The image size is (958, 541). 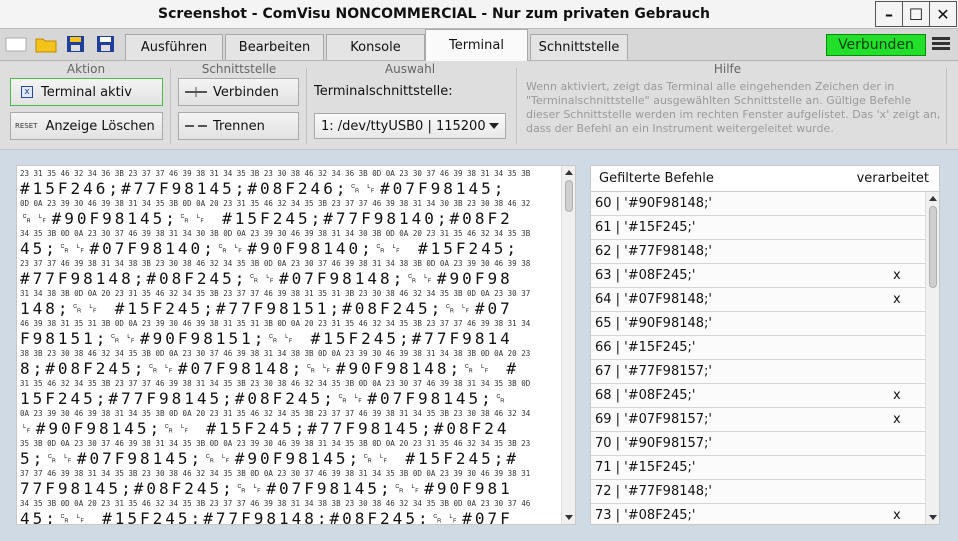 I want to click on command-text: 73 | '#08F245;', so click(x=645, y=515).